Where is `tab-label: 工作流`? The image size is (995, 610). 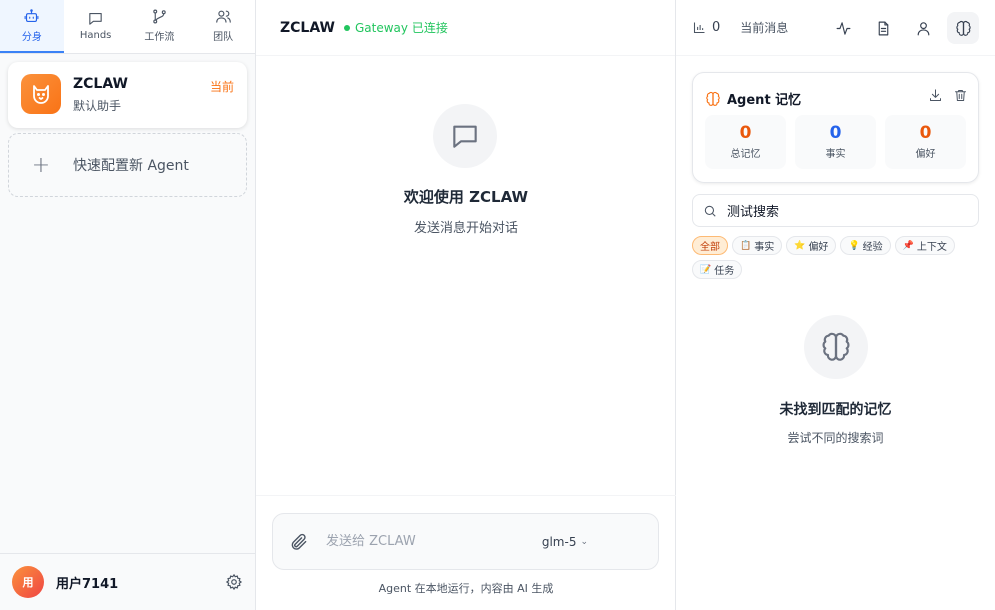
tab-label: 工作流 is located at coordinates (159, 37).